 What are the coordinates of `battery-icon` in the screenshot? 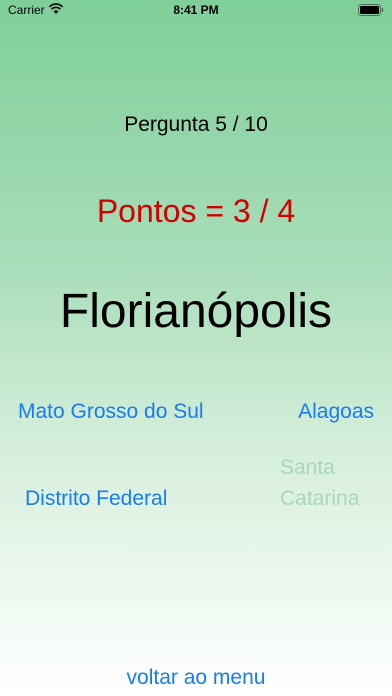 It's located at (371, 10).